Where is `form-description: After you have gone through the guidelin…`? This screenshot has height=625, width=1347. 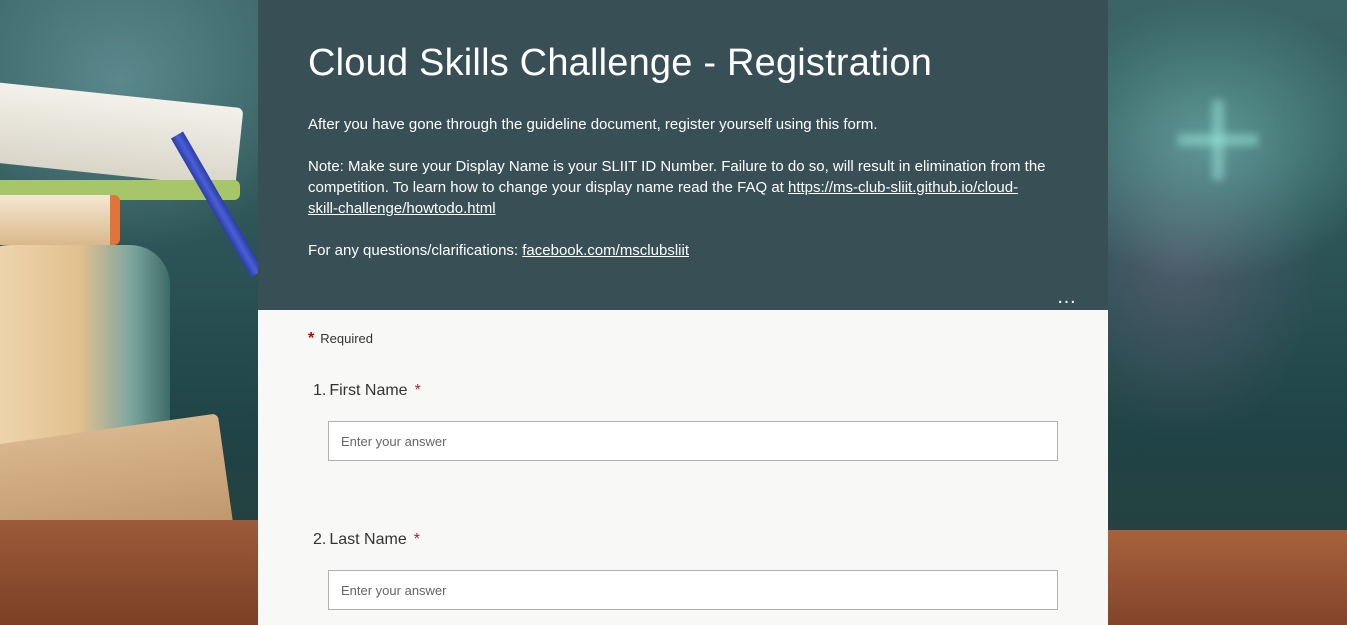
form-description: After you have gone through the guidelin… is located at coordinates (678, 187).